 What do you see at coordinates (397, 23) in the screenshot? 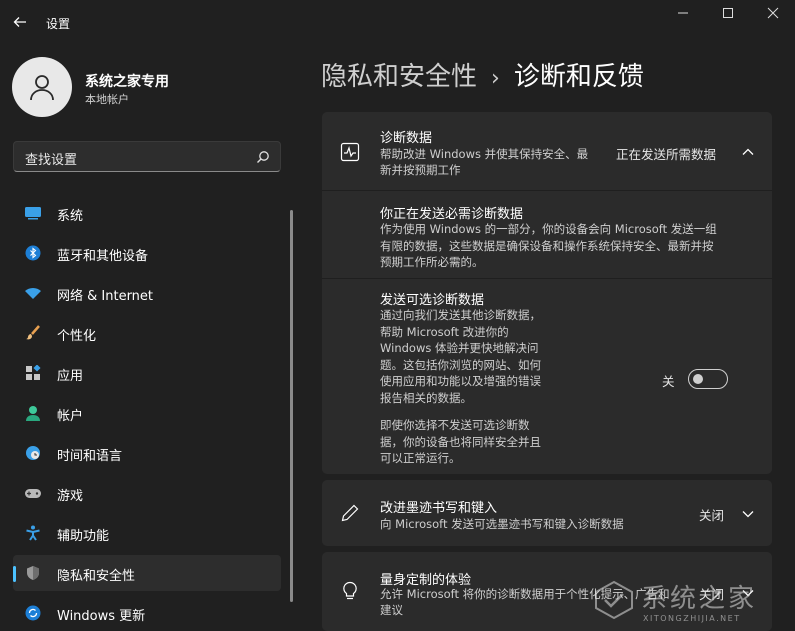
I see `title-bar: 设置` at bounding box center [397, 23].